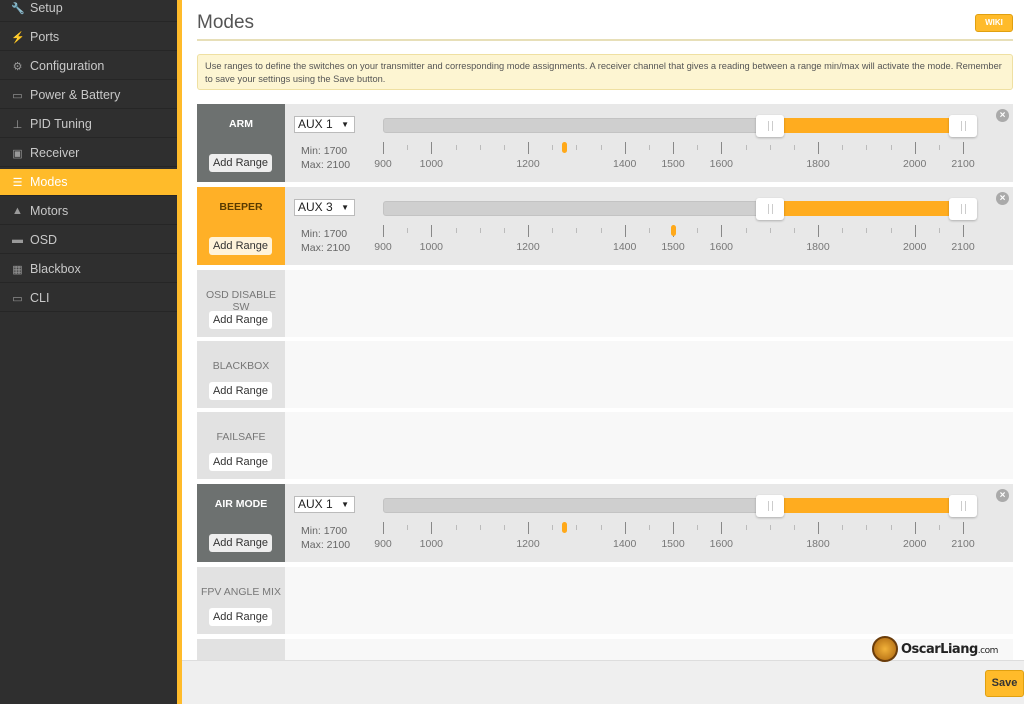  I want to click on page-title: Modes, so click(226, 22).